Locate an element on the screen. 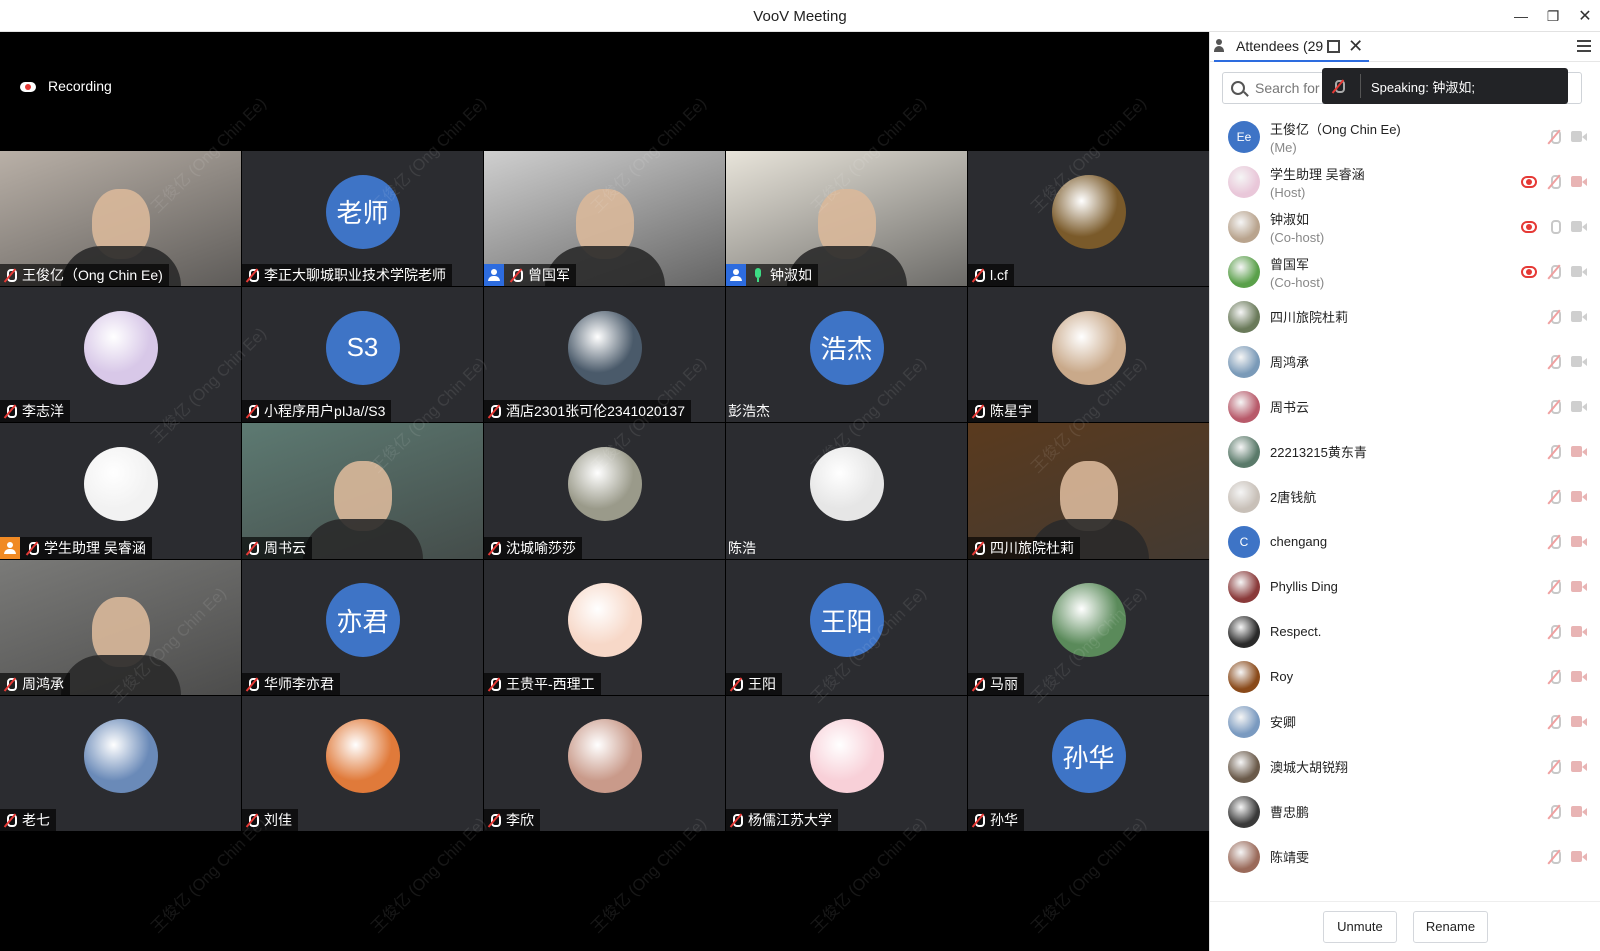 This screenshot has width=1600, height=951. attendee-avatar is located at coordinates (1244, 451).